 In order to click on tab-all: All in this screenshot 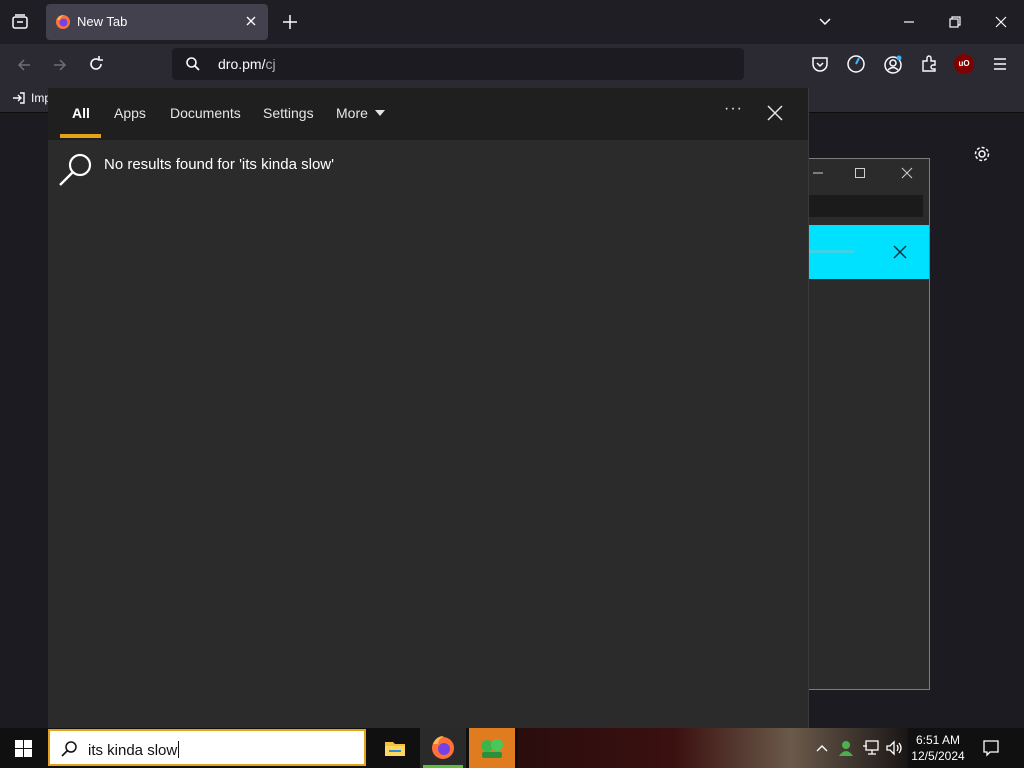, I will do `click(81, 113)`.